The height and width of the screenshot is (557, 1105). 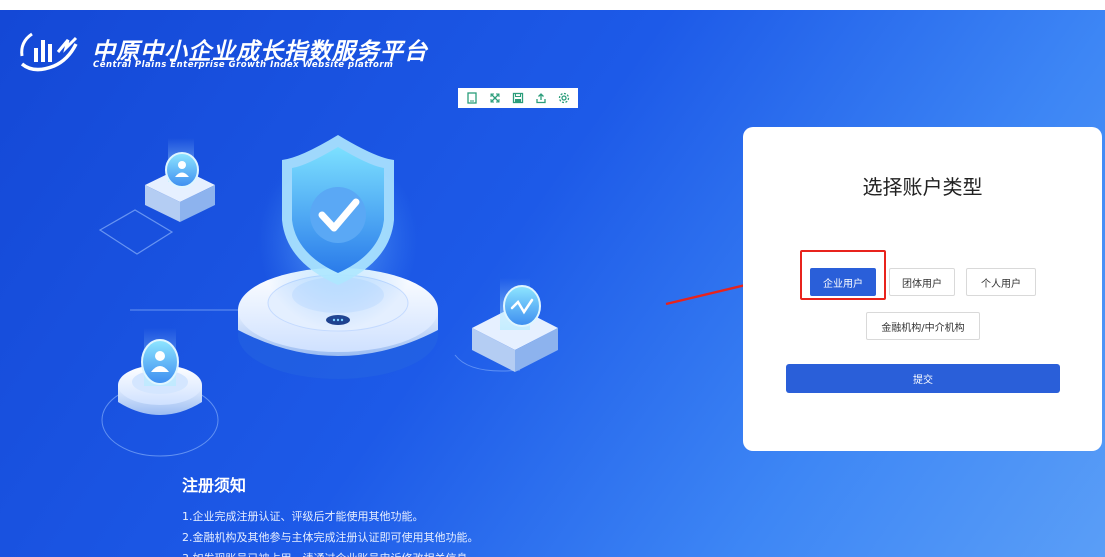 I want to click on notice-item: 1.企业完成注册认证、评级后才能使用其他功能。, so click(x=303, y=516).